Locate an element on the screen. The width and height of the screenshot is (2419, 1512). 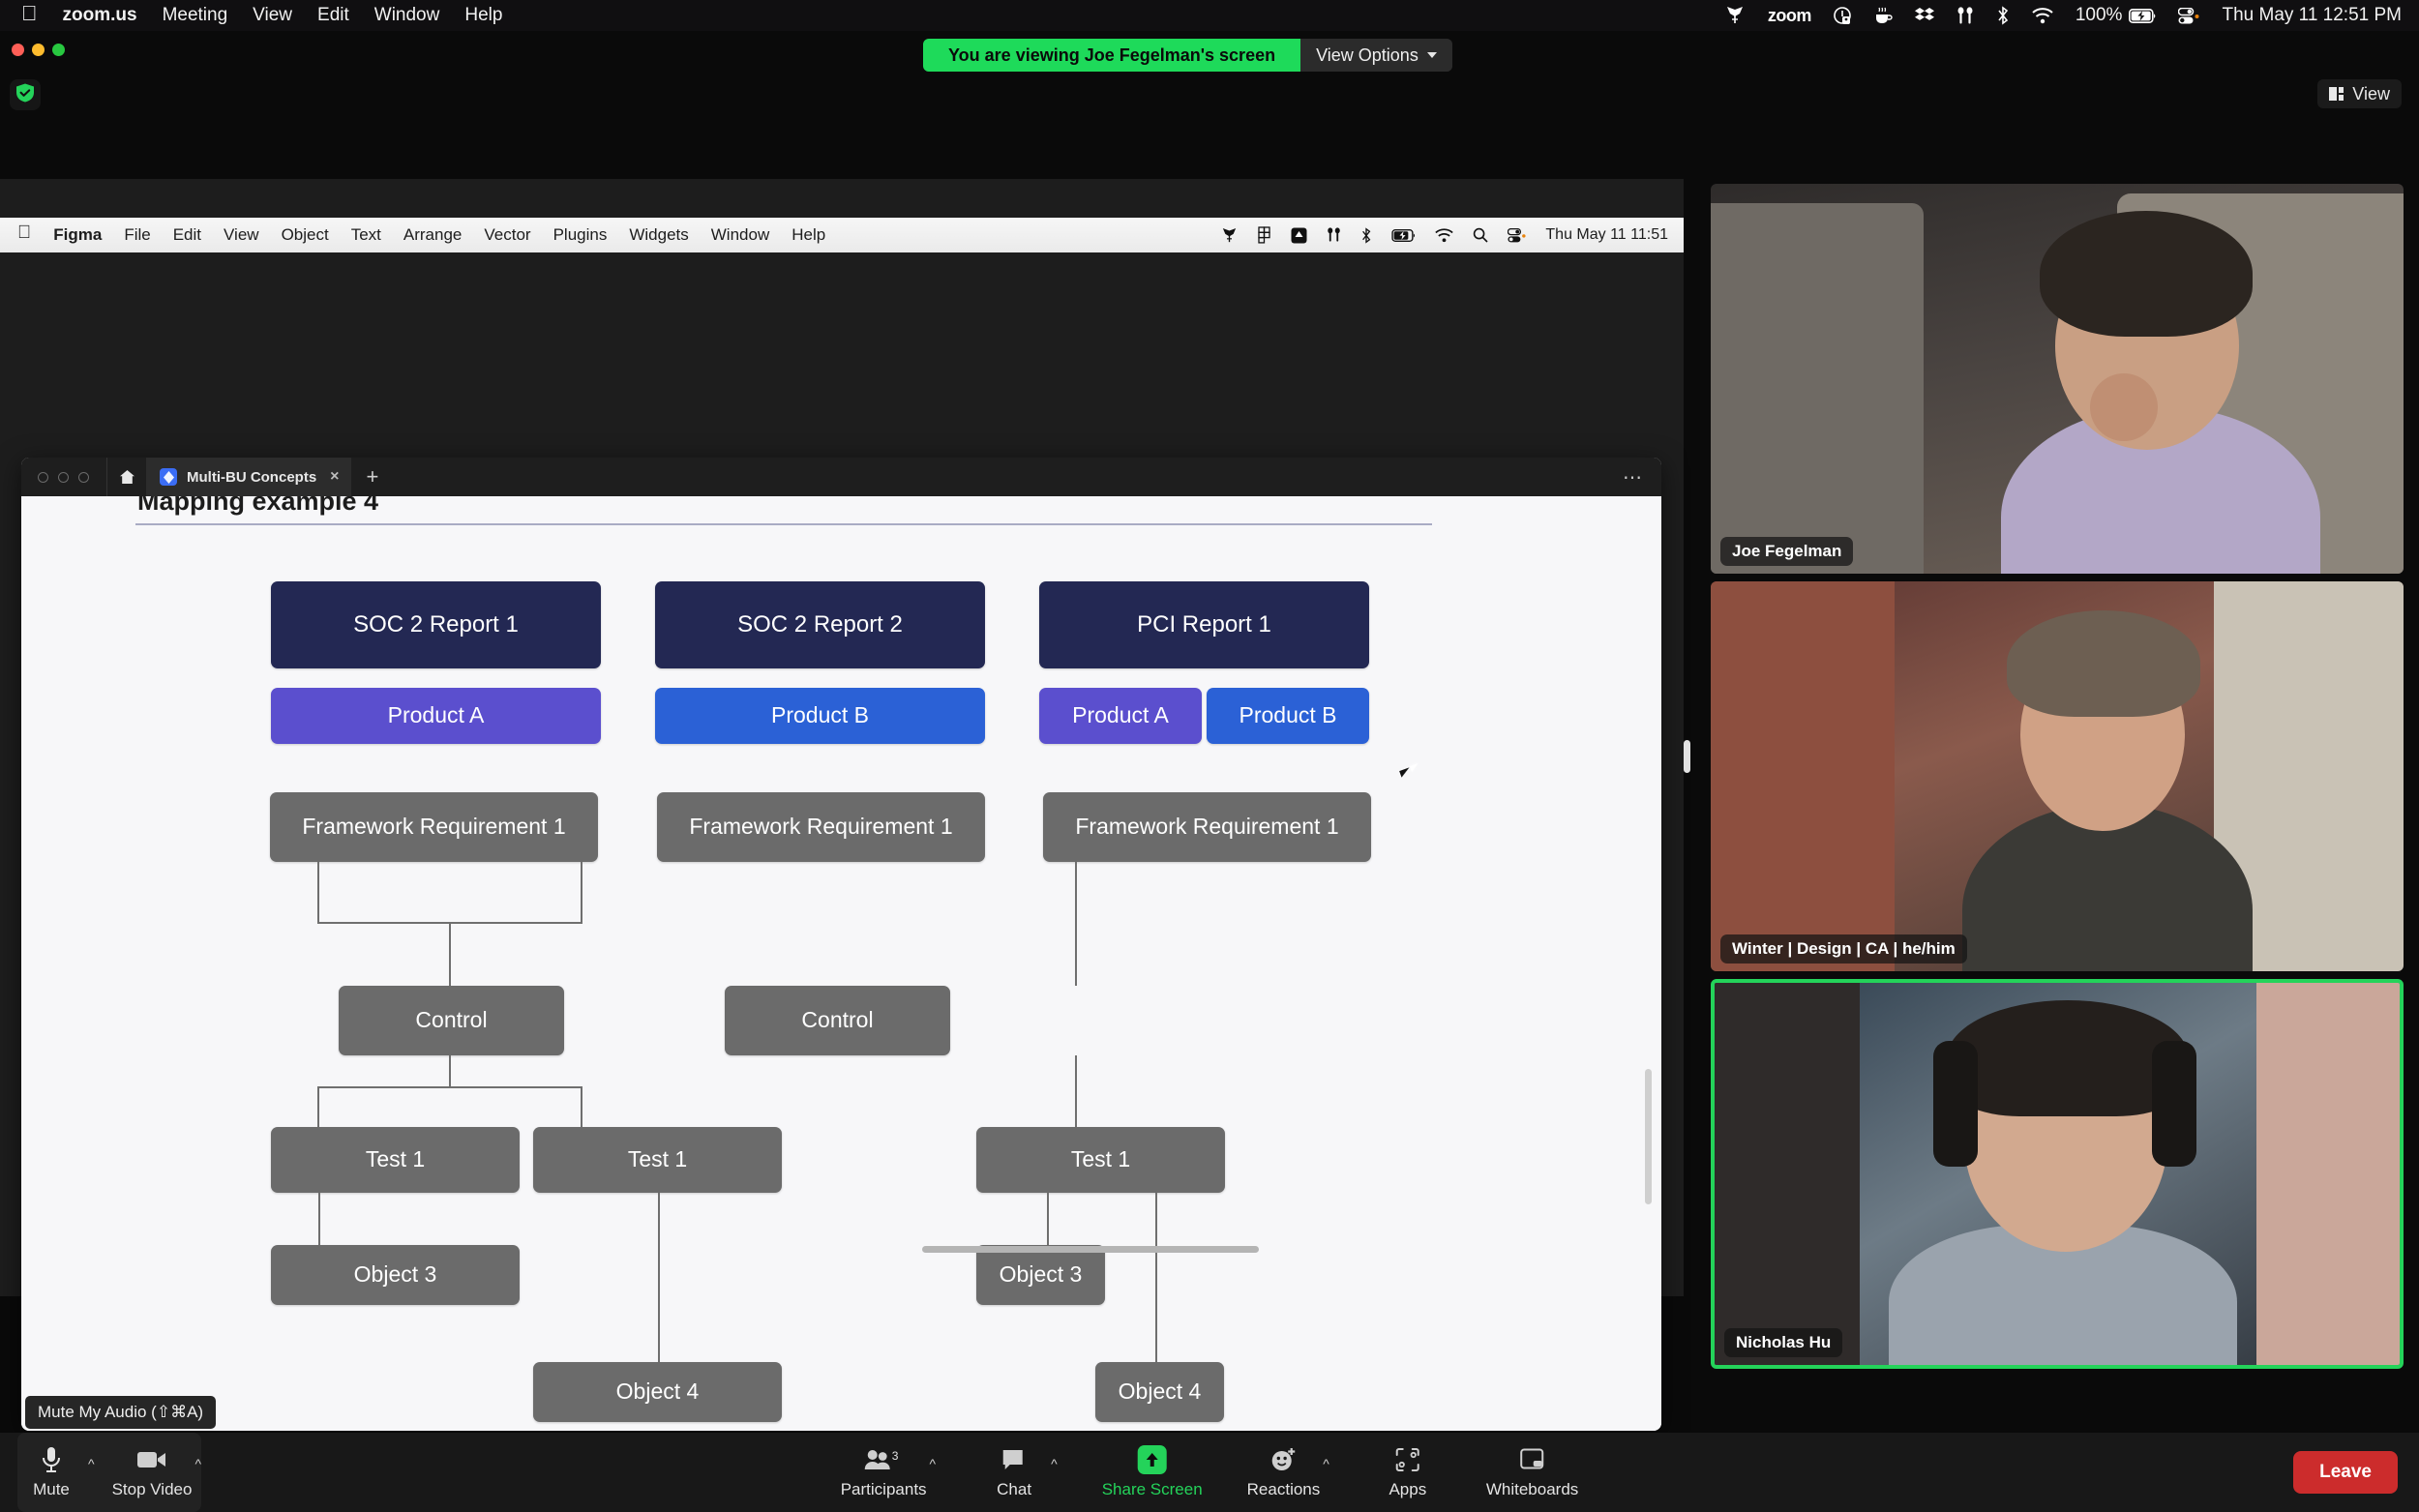
figma-status-icon is located at coordinates (1264, 235).